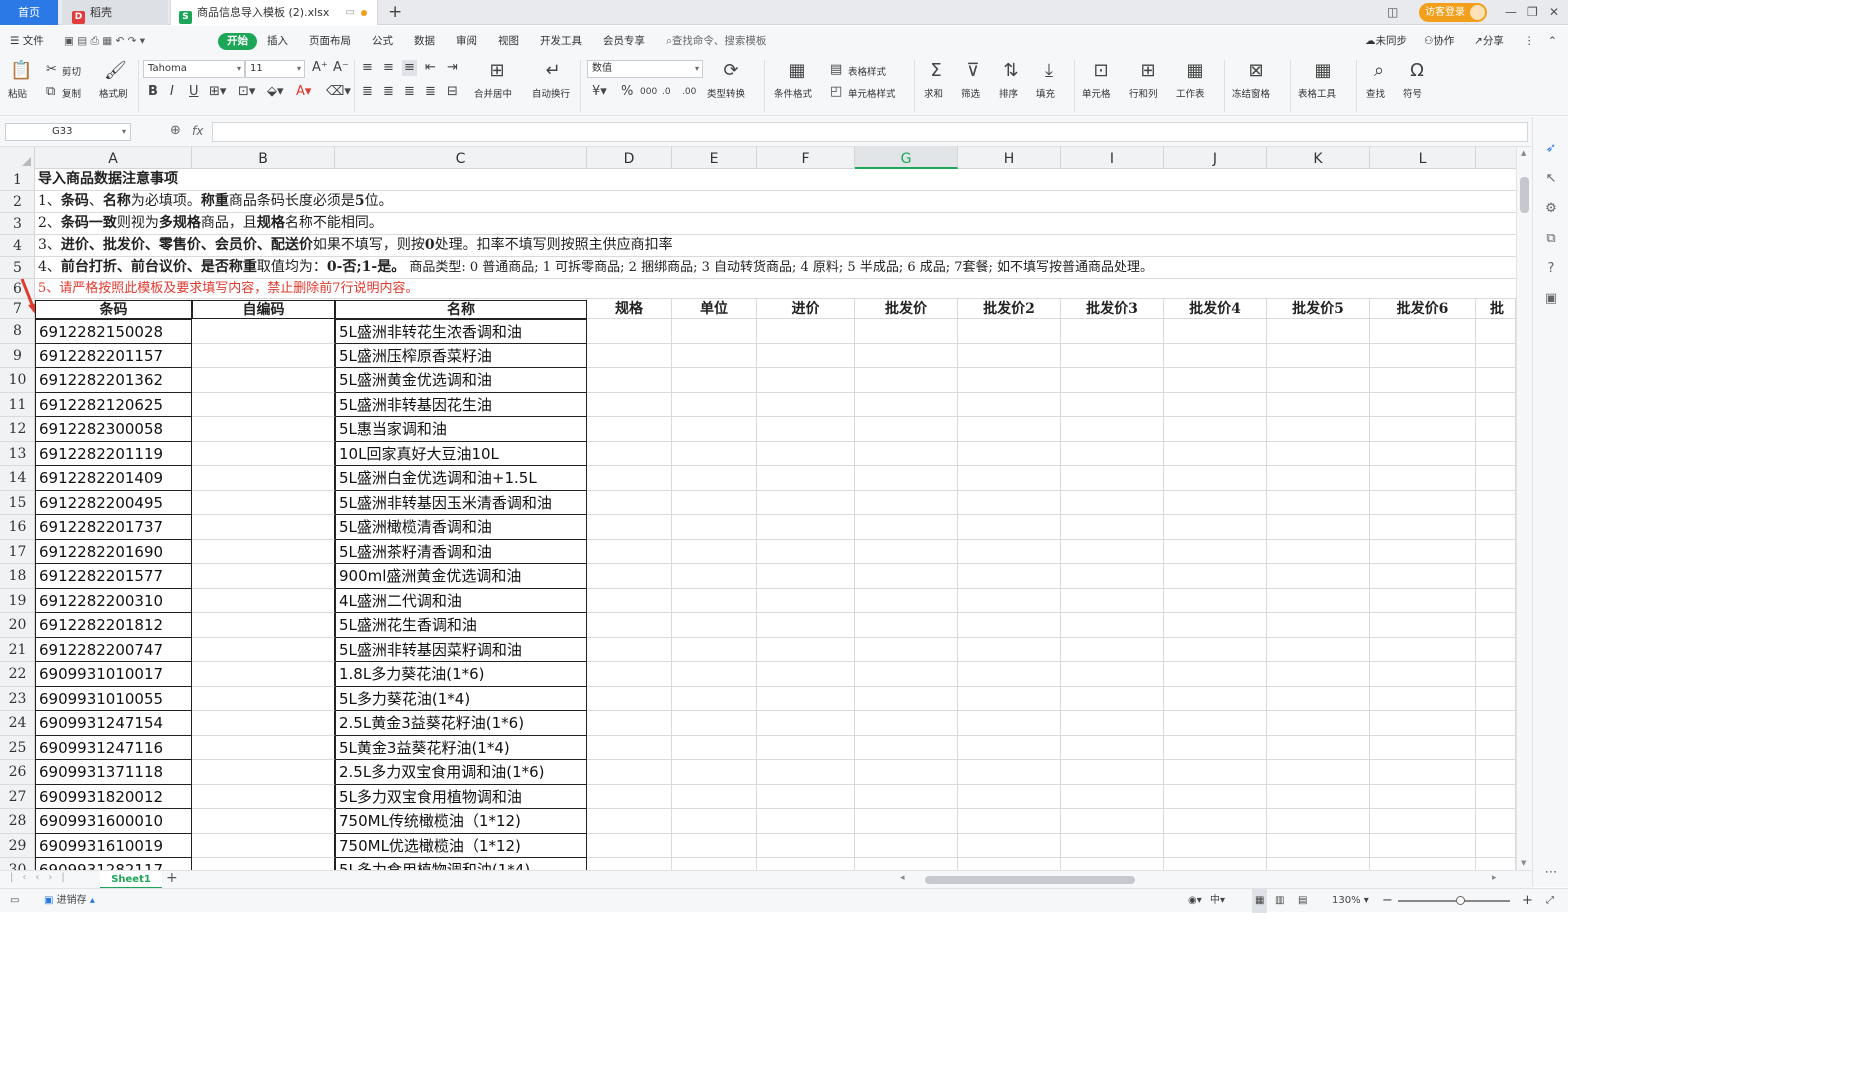 The height and width of the screenshot is (1080, 1856). I want to click on shape-icon: ⊡▾, so click(246, 92).